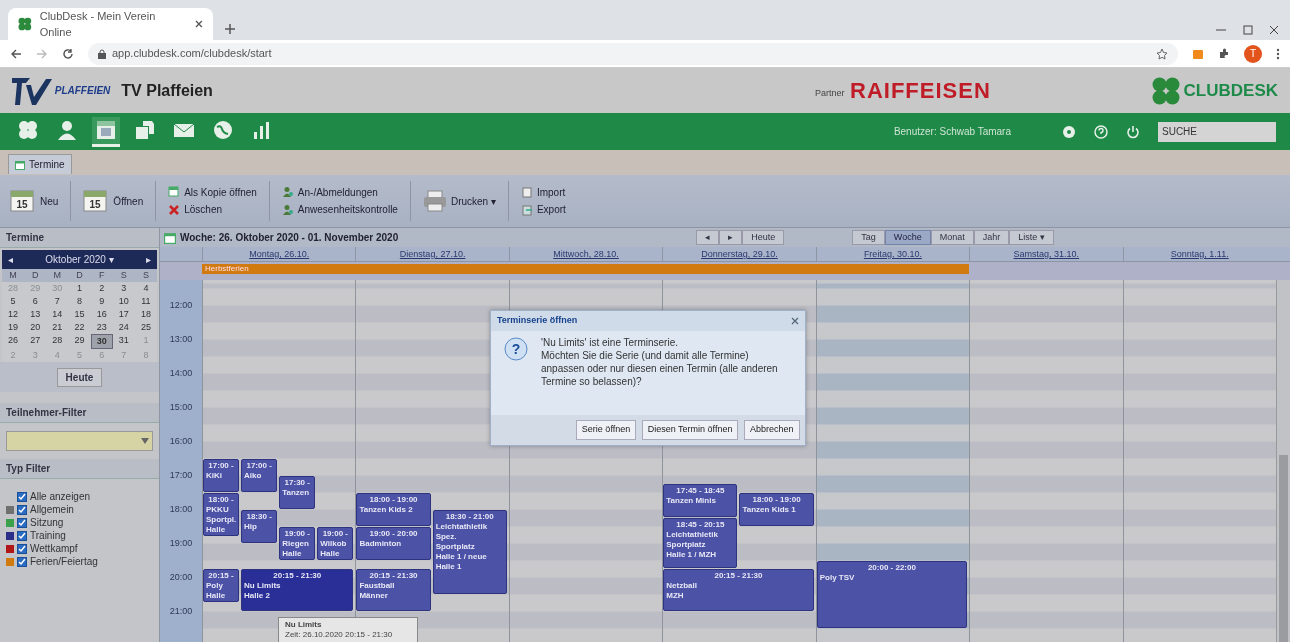  What do you see at coordinates (1224, 53) in the screenshot?
I see `puzzle-icon` at bounding box center [1224, 53].